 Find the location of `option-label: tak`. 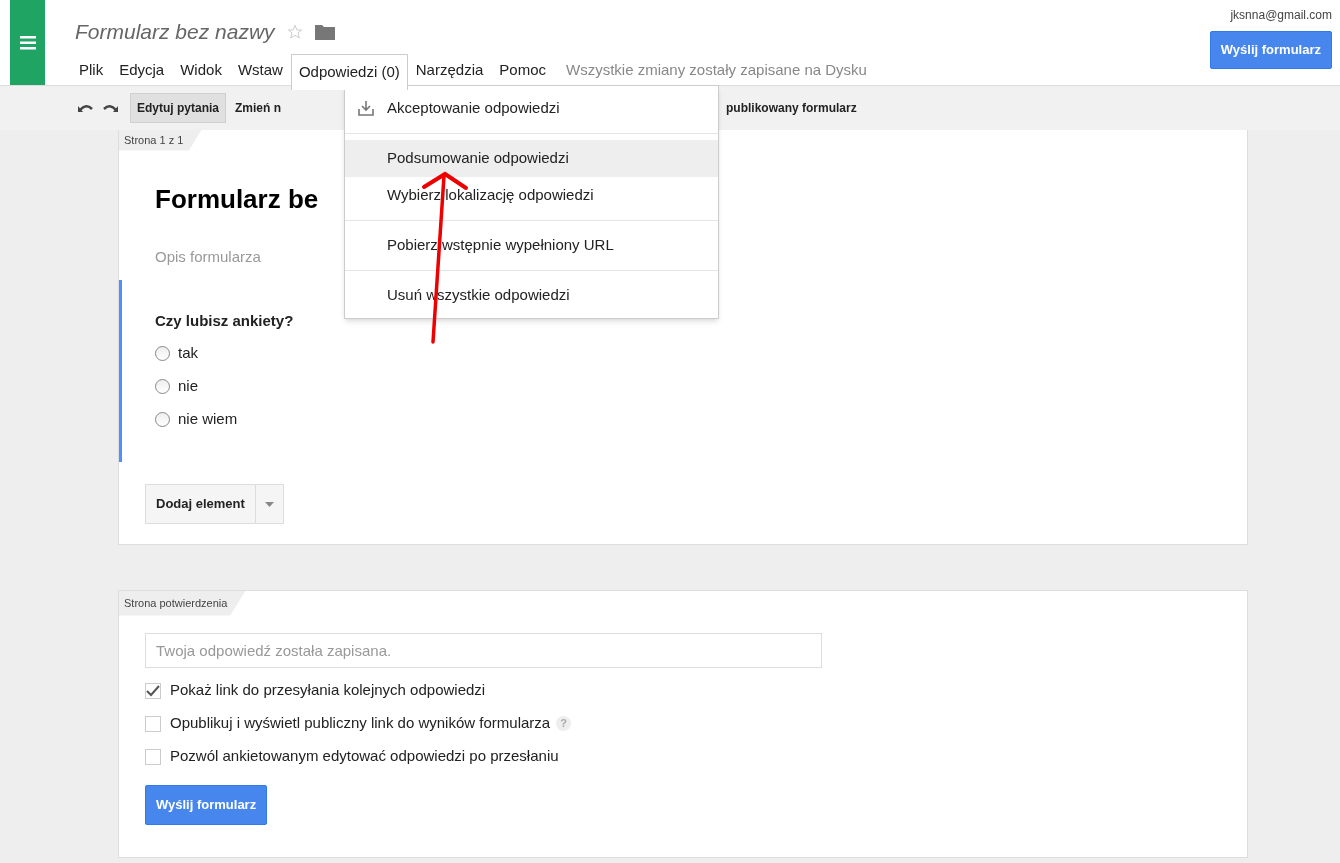

option-label: tak is located at coordinates (188, 352).